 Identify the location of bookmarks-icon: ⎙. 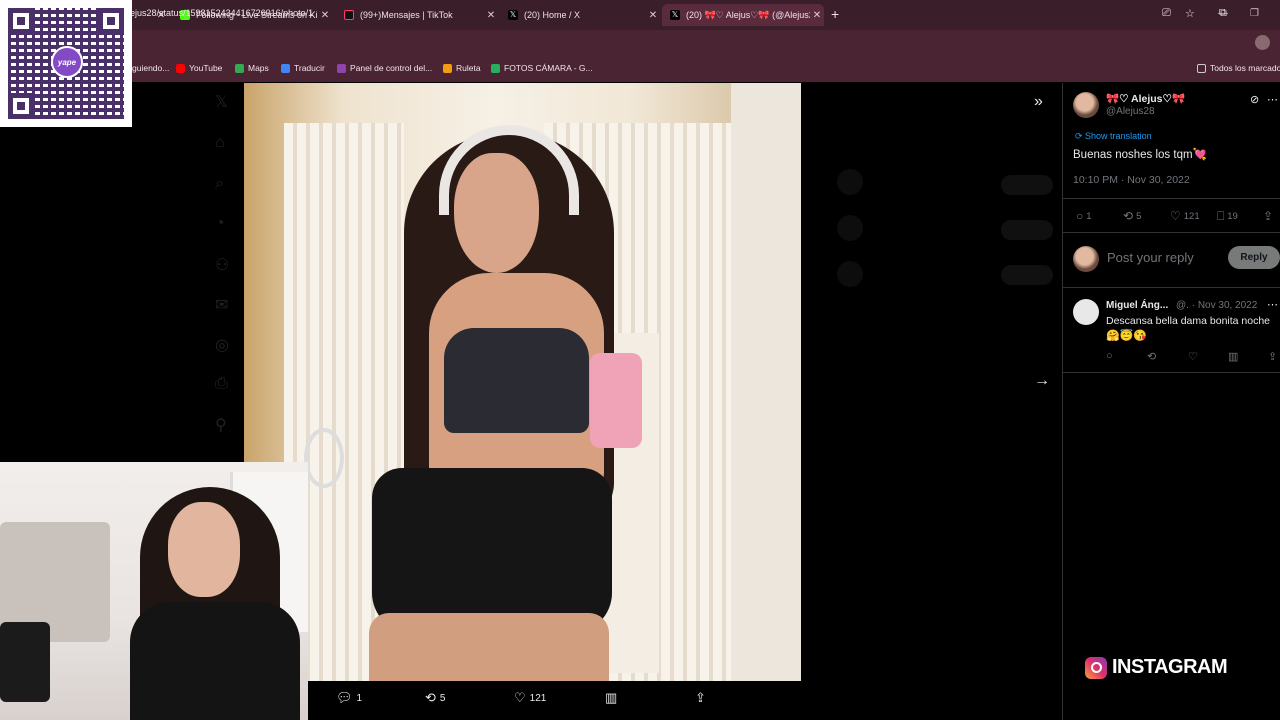
(221, 384).